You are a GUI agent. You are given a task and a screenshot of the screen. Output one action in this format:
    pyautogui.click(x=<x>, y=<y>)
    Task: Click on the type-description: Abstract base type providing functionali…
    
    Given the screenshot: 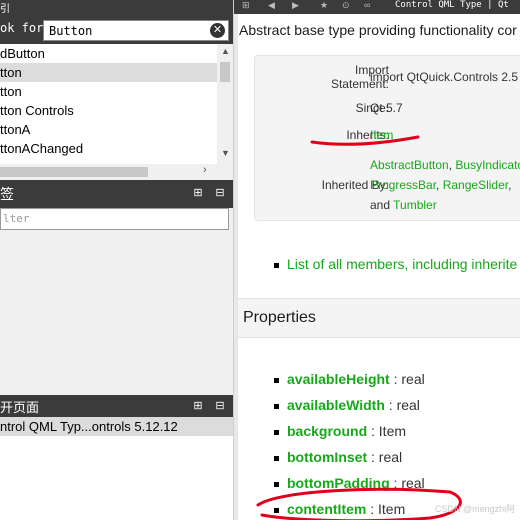 What is the action you would take?
    pyautogui.click(x=378, y=30)
    